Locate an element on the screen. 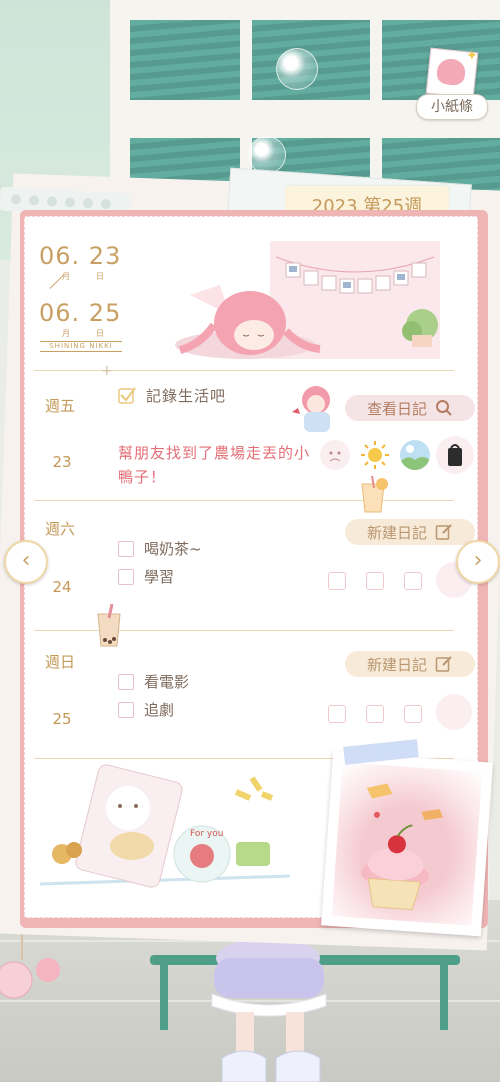  todo-label: 追劇 is located at coordinates (159, 710).